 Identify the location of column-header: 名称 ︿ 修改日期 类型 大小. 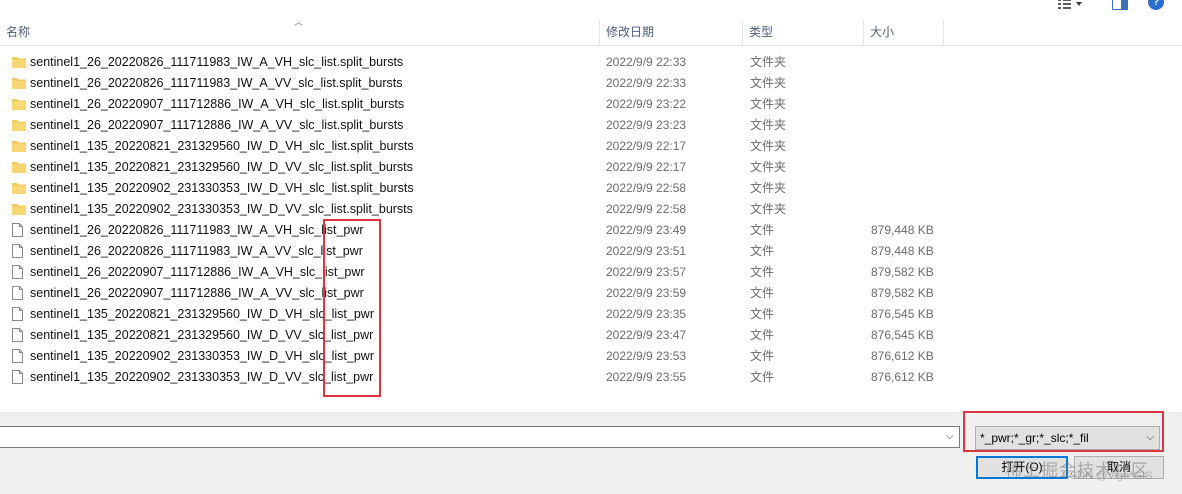
(591, 31).